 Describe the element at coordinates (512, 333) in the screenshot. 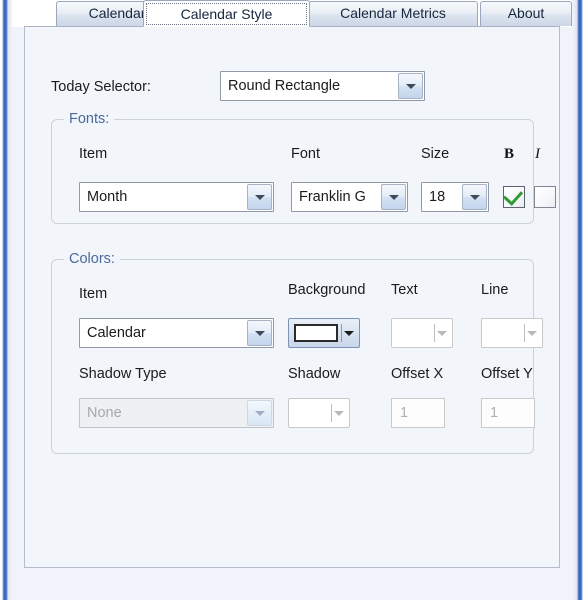

I see `line-color-picker` at that location.